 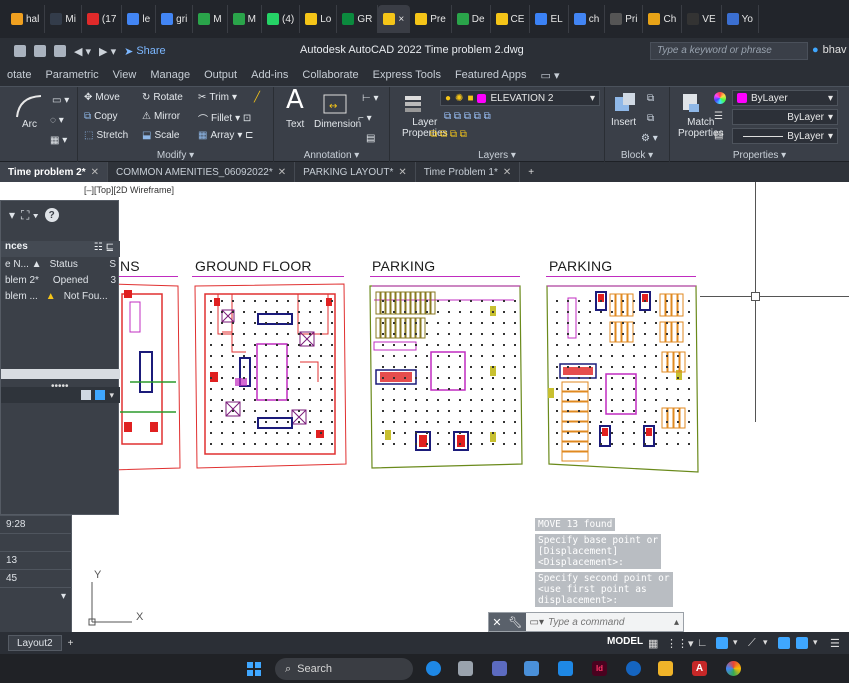 What do you see at coordinates (678, 622) in the screenshot?
I see `chevron-up-icon: ▴` at bounding box center [678, 622].